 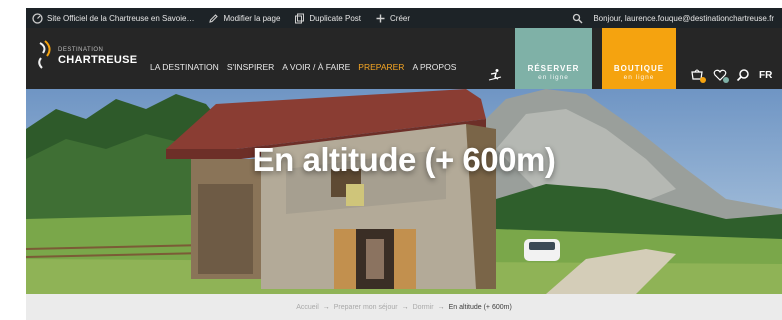 What do you see at coordinates (639, 62) in the screenshot?
I see `boutique-button: BOUTIQUE en ligne` at bounding box center [639, 62].